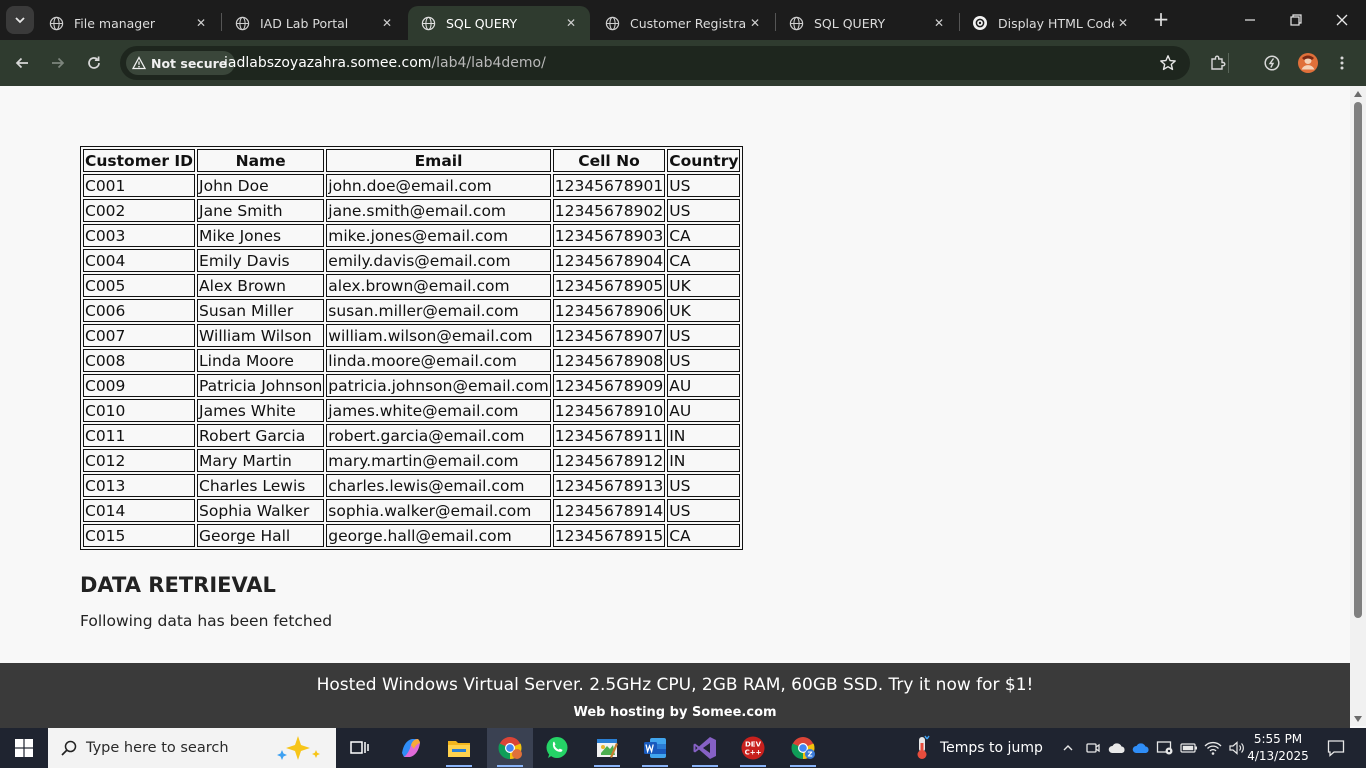 The width and height of the screenshot is (1366, 768). What do you see at coordinates (867, 23) in the screenshot?
I see `tab-sql-query: SQL QUERY ✕` at bounding box center [867, 23].